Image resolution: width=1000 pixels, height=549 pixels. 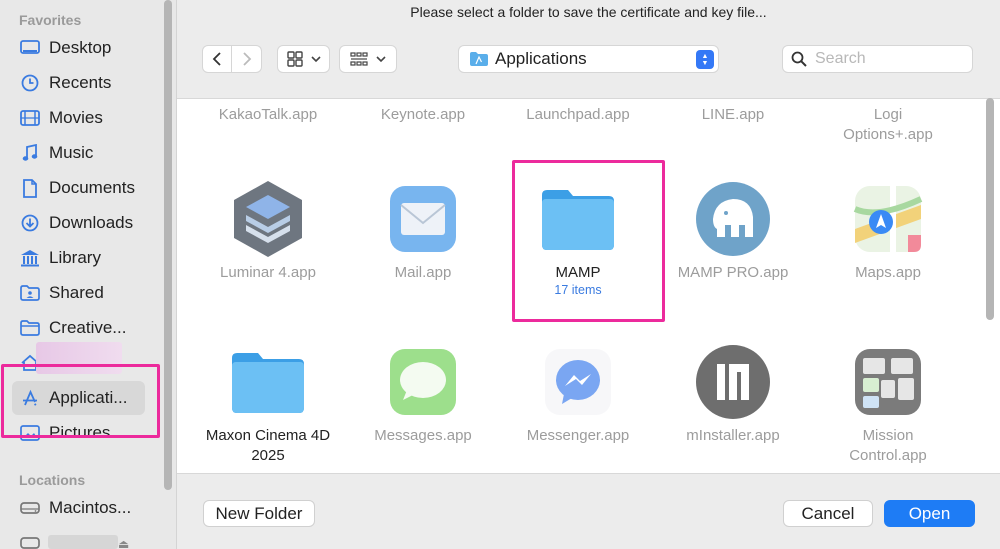 I want to click on file-item: Maxon Cinema 4D 2025, so click(x=268, y=404).